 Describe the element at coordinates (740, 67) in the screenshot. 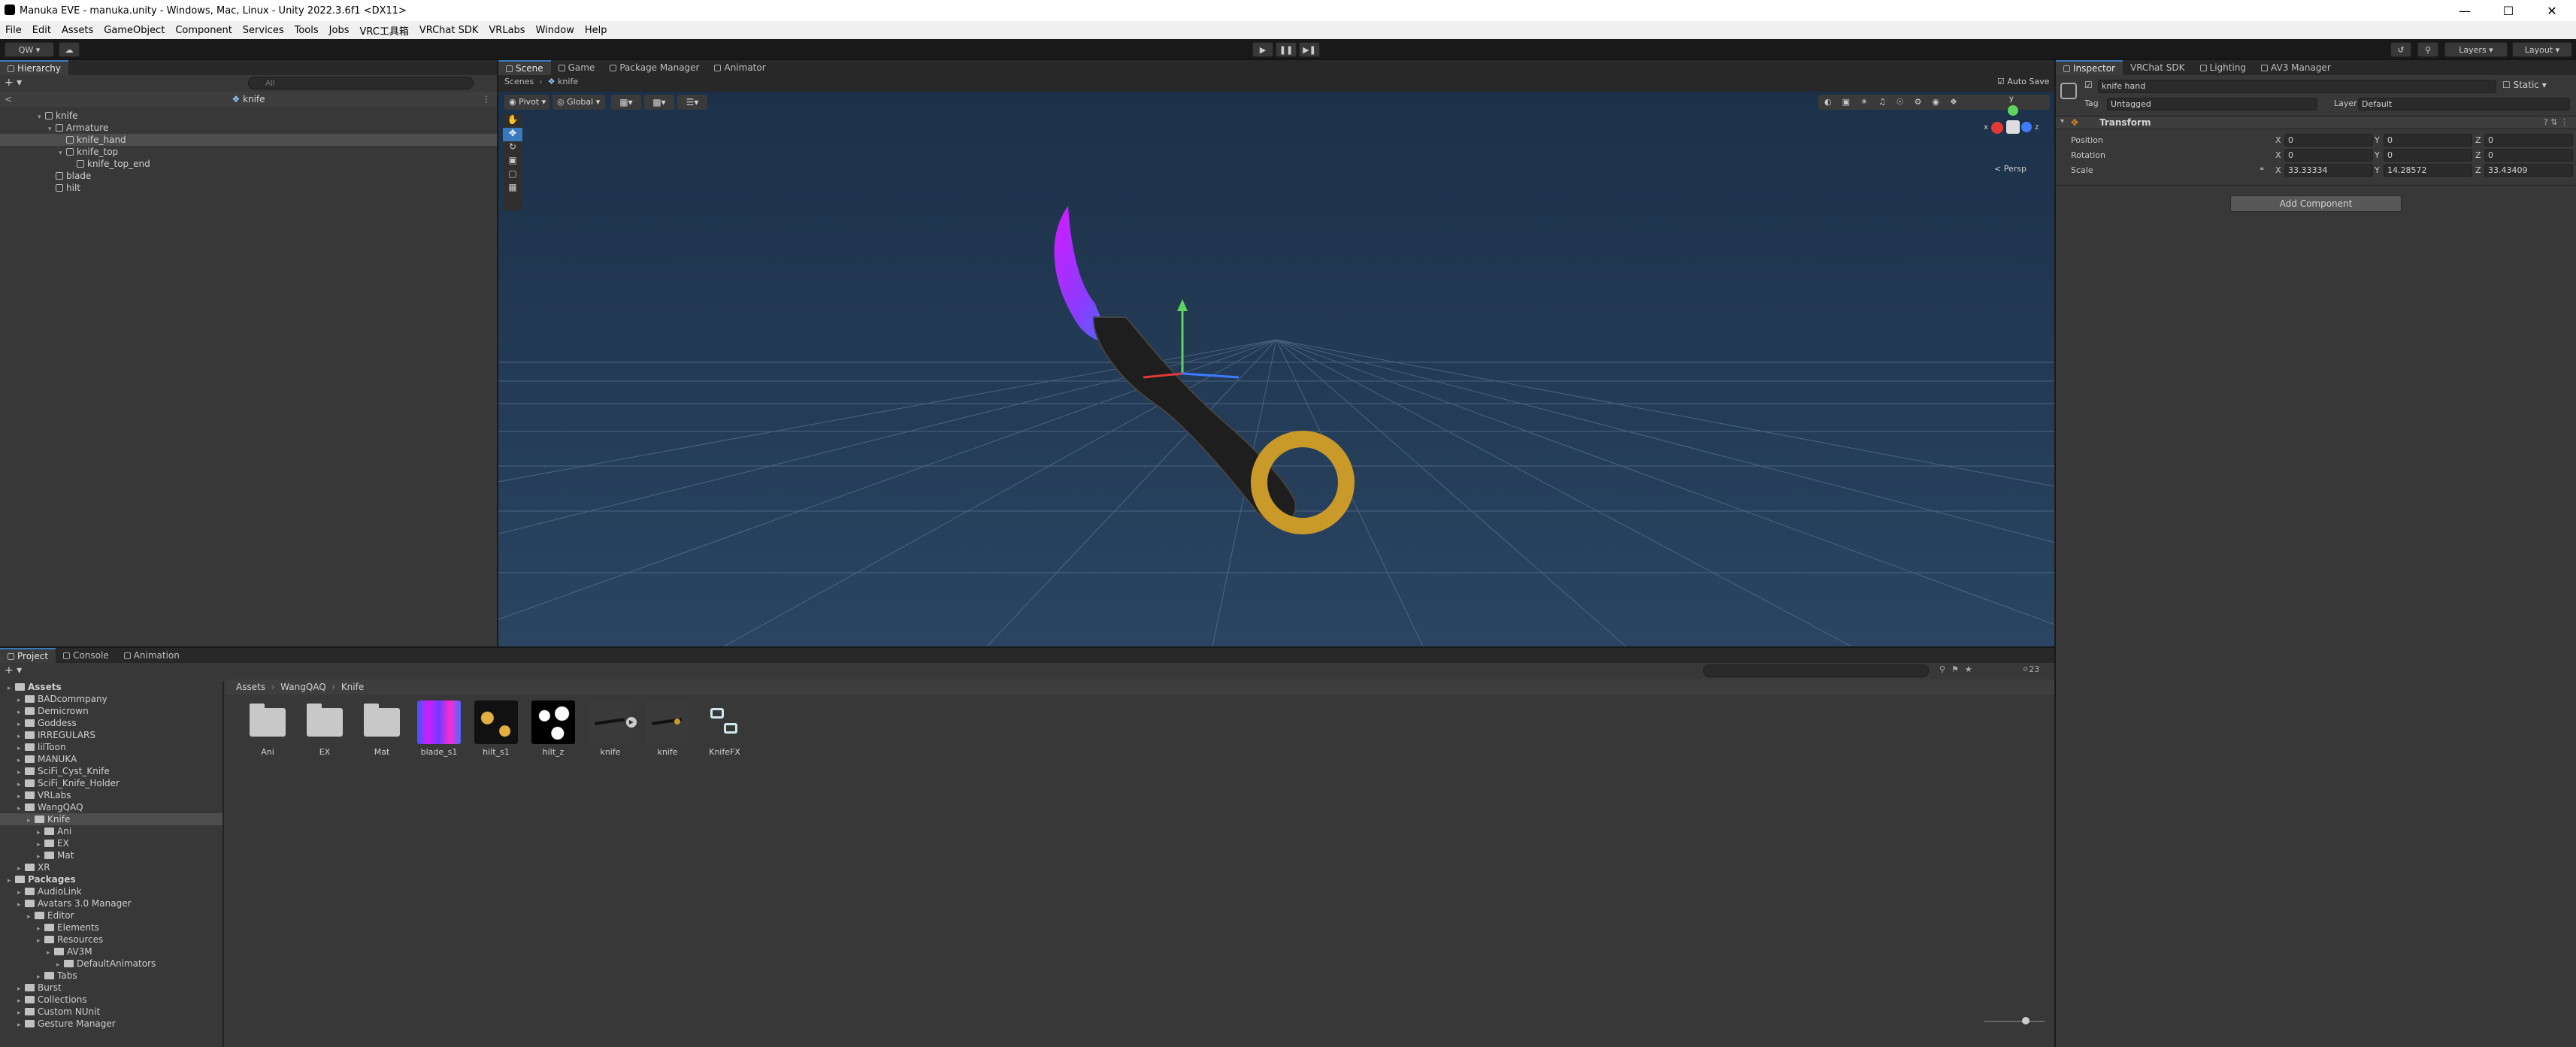

I see `tab-animator: Animator` at that location.